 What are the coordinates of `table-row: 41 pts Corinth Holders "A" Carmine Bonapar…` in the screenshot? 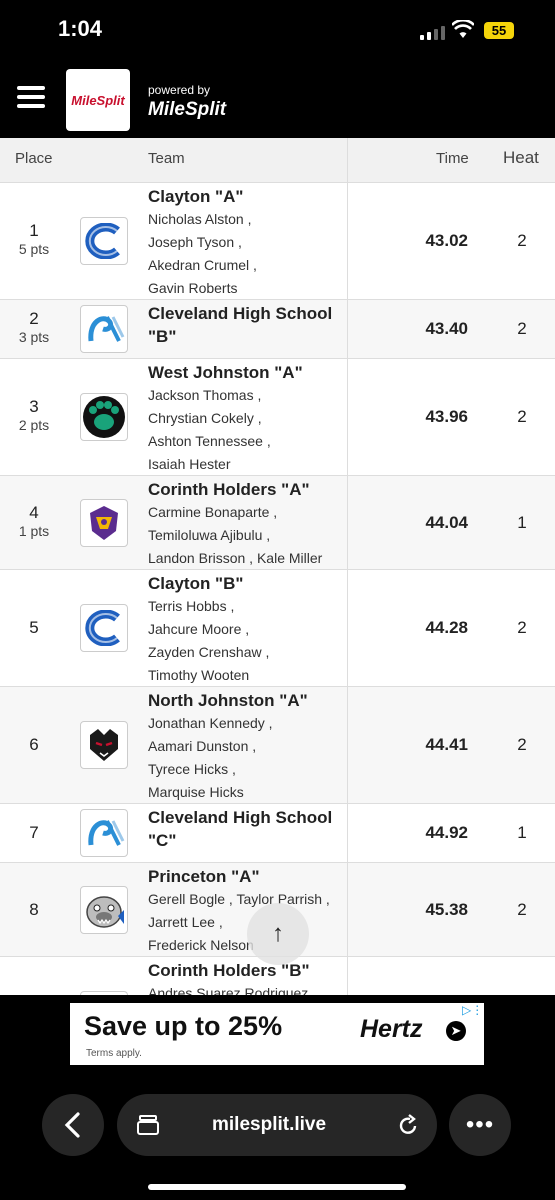 It's located at (277, 523).